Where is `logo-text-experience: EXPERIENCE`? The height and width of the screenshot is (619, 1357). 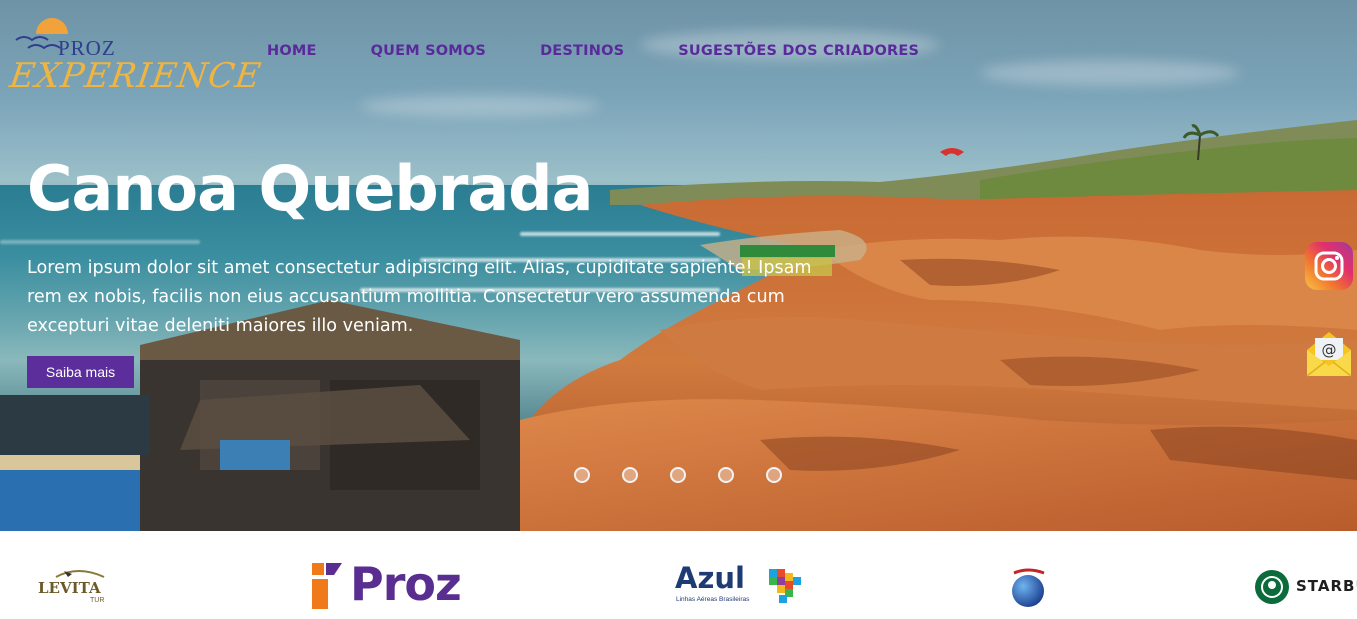
logo-text-experience: EXPERIENCE is located at coordinates (135, 76).